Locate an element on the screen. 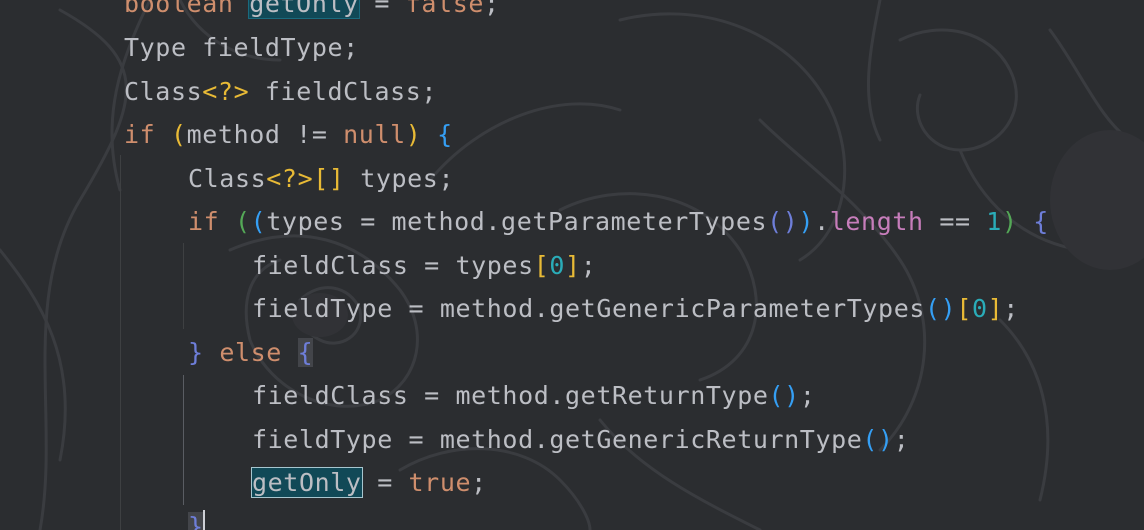  code-line: Class<?> fieldClass; is located at coordinates (280, 92).